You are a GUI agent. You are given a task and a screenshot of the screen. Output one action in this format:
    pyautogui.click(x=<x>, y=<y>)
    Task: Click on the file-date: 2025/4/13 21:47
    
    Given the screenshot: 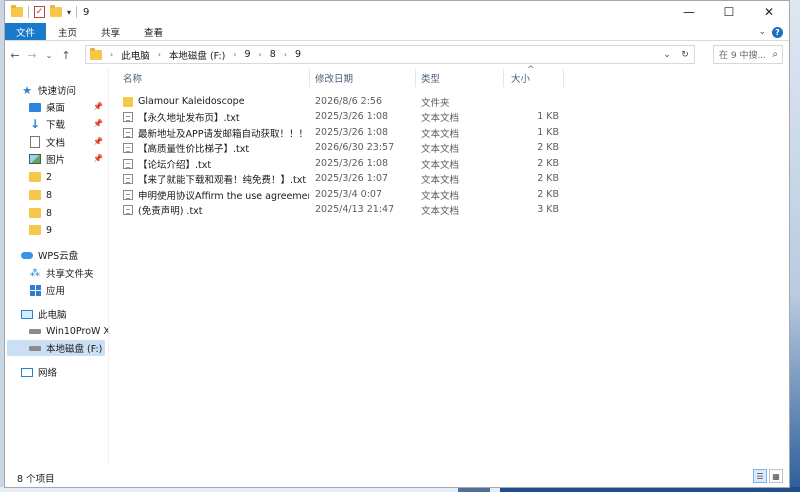 What is the action you would take?
    pyautogui.click(x=355, y=209)
    